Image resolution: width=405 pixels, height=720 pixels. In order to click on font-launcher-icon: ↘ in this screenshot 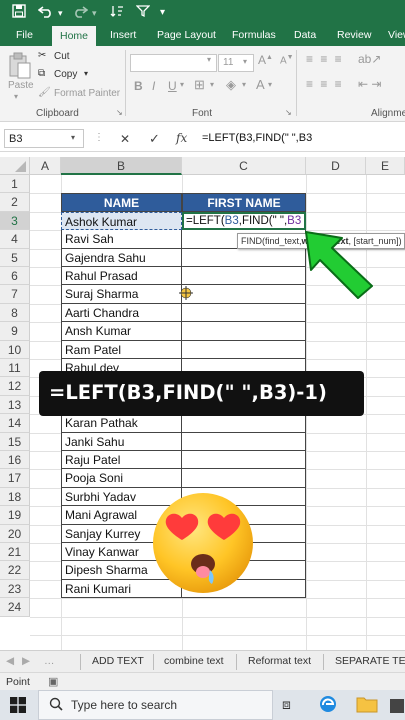, I will do `click(288, 112)`.